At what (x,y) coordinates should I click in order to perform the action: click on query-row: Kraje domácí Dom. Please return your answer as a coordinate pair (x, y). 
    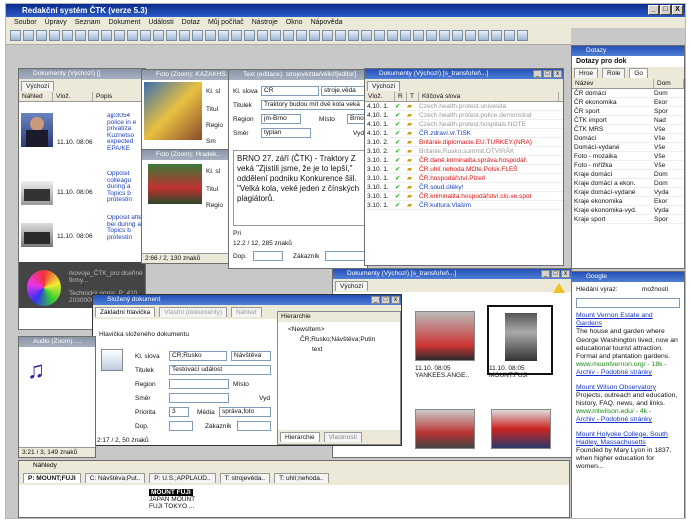
    Looking at the image, I should click on (628, 174).